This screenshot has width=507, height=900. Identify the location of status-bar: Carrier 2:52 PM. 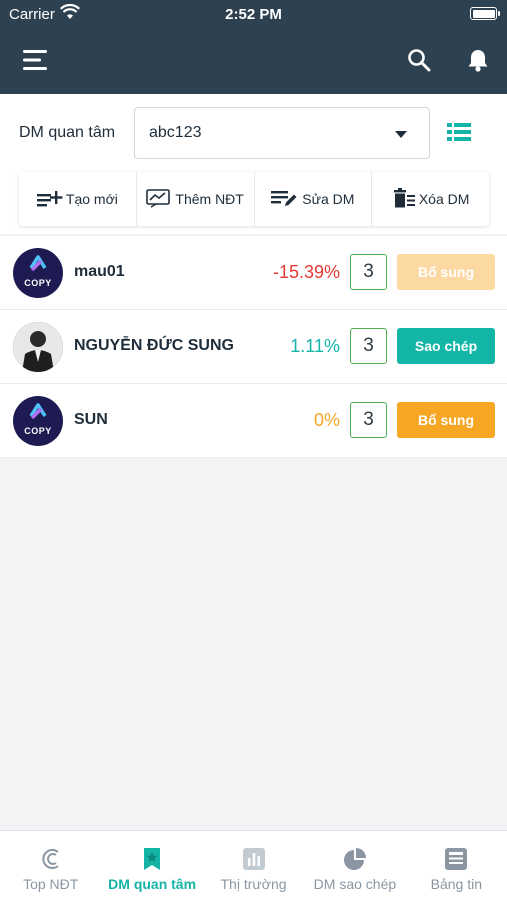
(253, 14).